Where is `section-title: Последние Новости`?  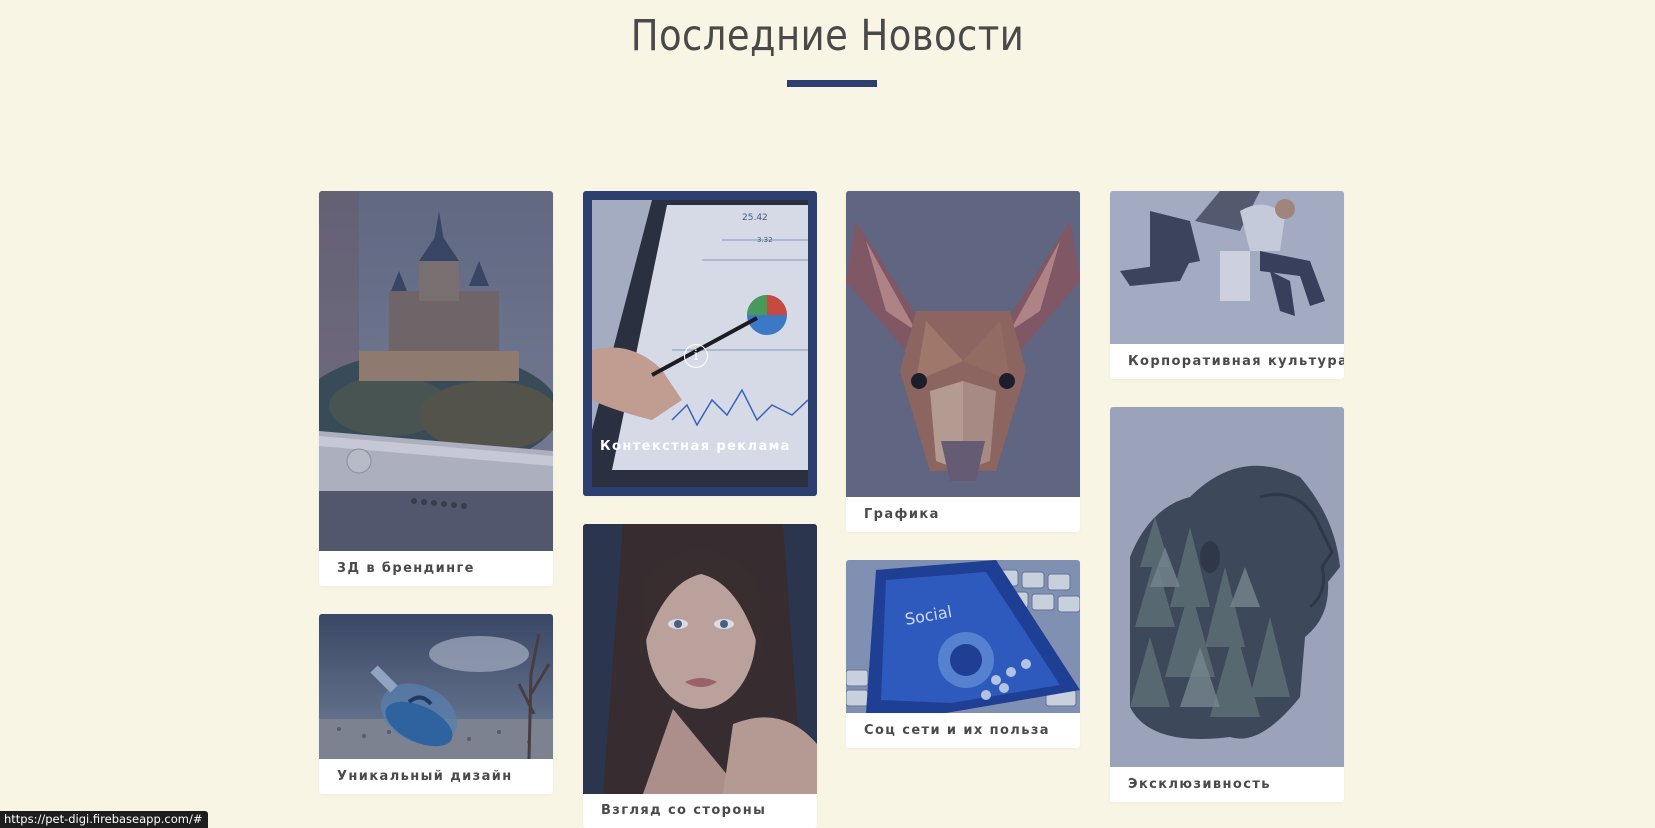 section-title: Последние Новости is located at coordinates (827, 36).